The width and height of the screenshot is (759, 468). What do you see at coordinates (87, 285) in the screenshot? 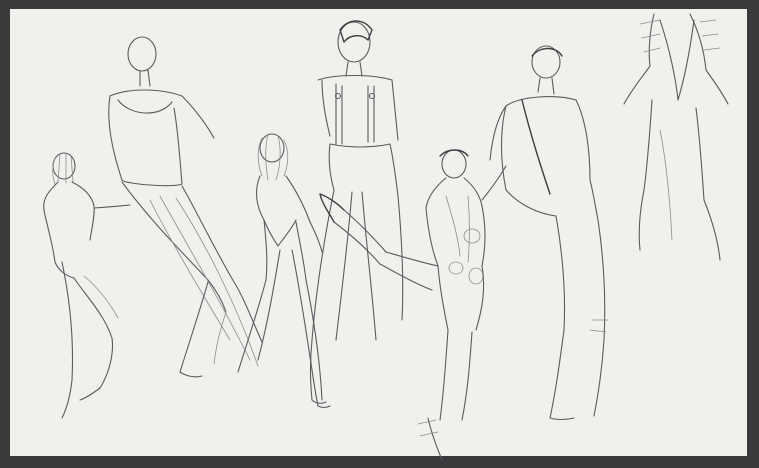
I see `figure-back-left-crouching` at bounding box center [87, 285].